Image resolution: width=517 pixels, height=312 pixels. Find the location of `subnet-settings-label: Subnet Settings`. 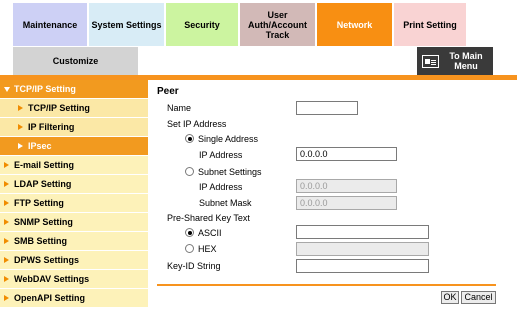

subnet-settings-label: Subnet Settings is located at coordinates (230, 172).